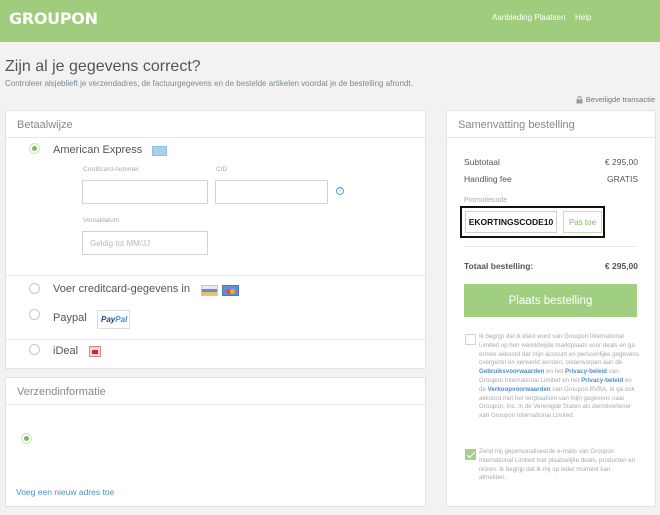 This screenshot has width=660, height=515. What do you see at coordinates (108, 319) in the screenshot?
I see `paypal-logo-text-1: Pay` at bounding box center [108, 319].